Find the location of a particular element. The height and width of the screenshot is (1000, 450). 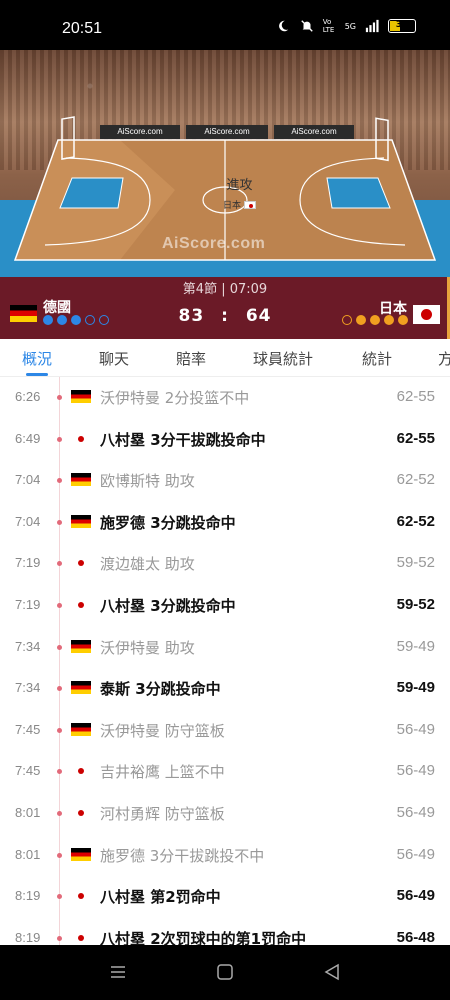

event-description: 吉井裕鹰 上篮不中 is located at coordinates (162, 772).